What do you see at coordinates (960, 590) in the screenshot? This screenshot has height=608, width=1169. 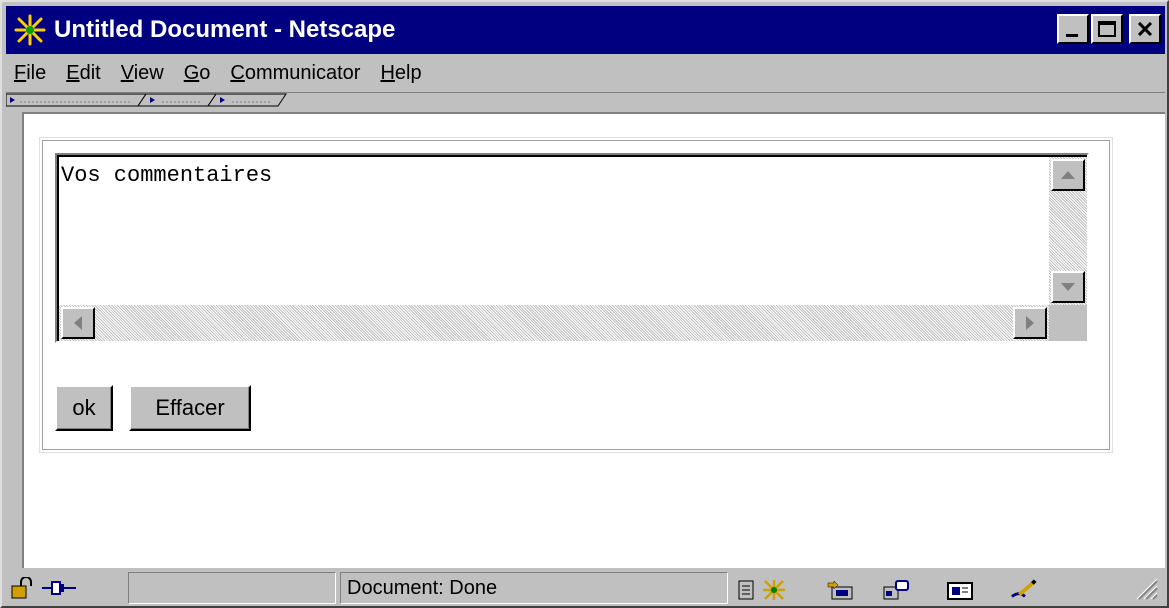 I see `composer-icon` at bounding box center [960, 590].